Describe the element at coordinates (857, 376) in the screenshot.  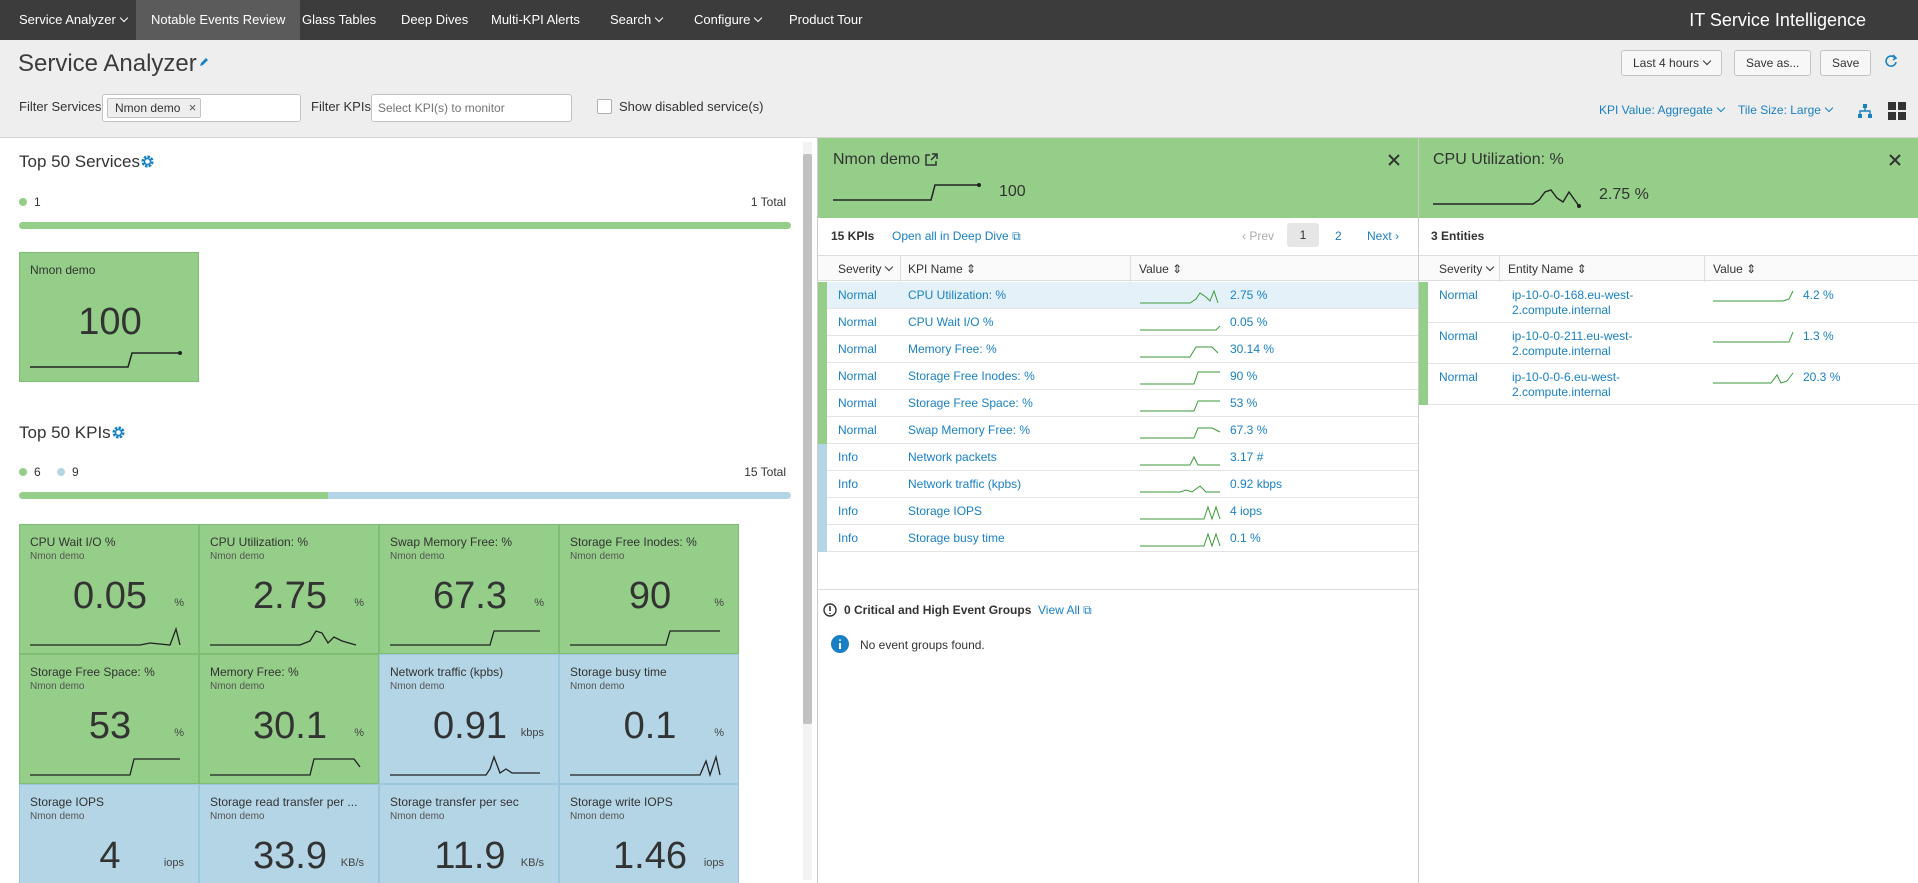
I see `severity-label: Normal` at that location.